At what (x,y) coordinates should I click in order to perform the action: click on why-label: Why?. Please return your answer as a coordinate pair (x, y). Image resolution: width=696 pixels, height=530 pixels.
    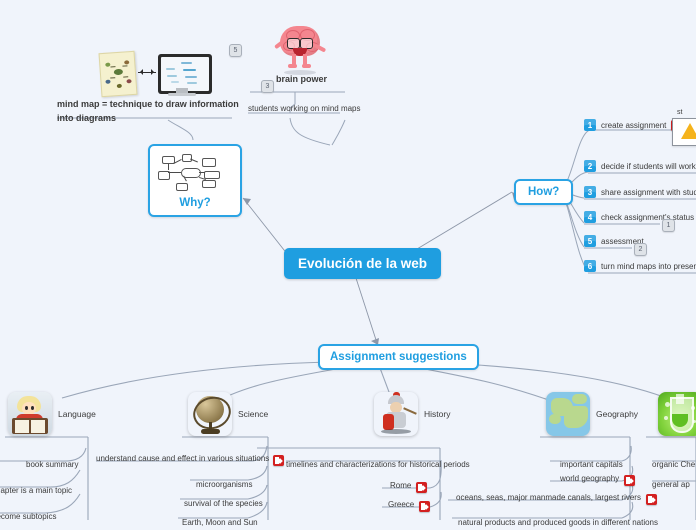
    Looking at the image, I should click on (195, 203).